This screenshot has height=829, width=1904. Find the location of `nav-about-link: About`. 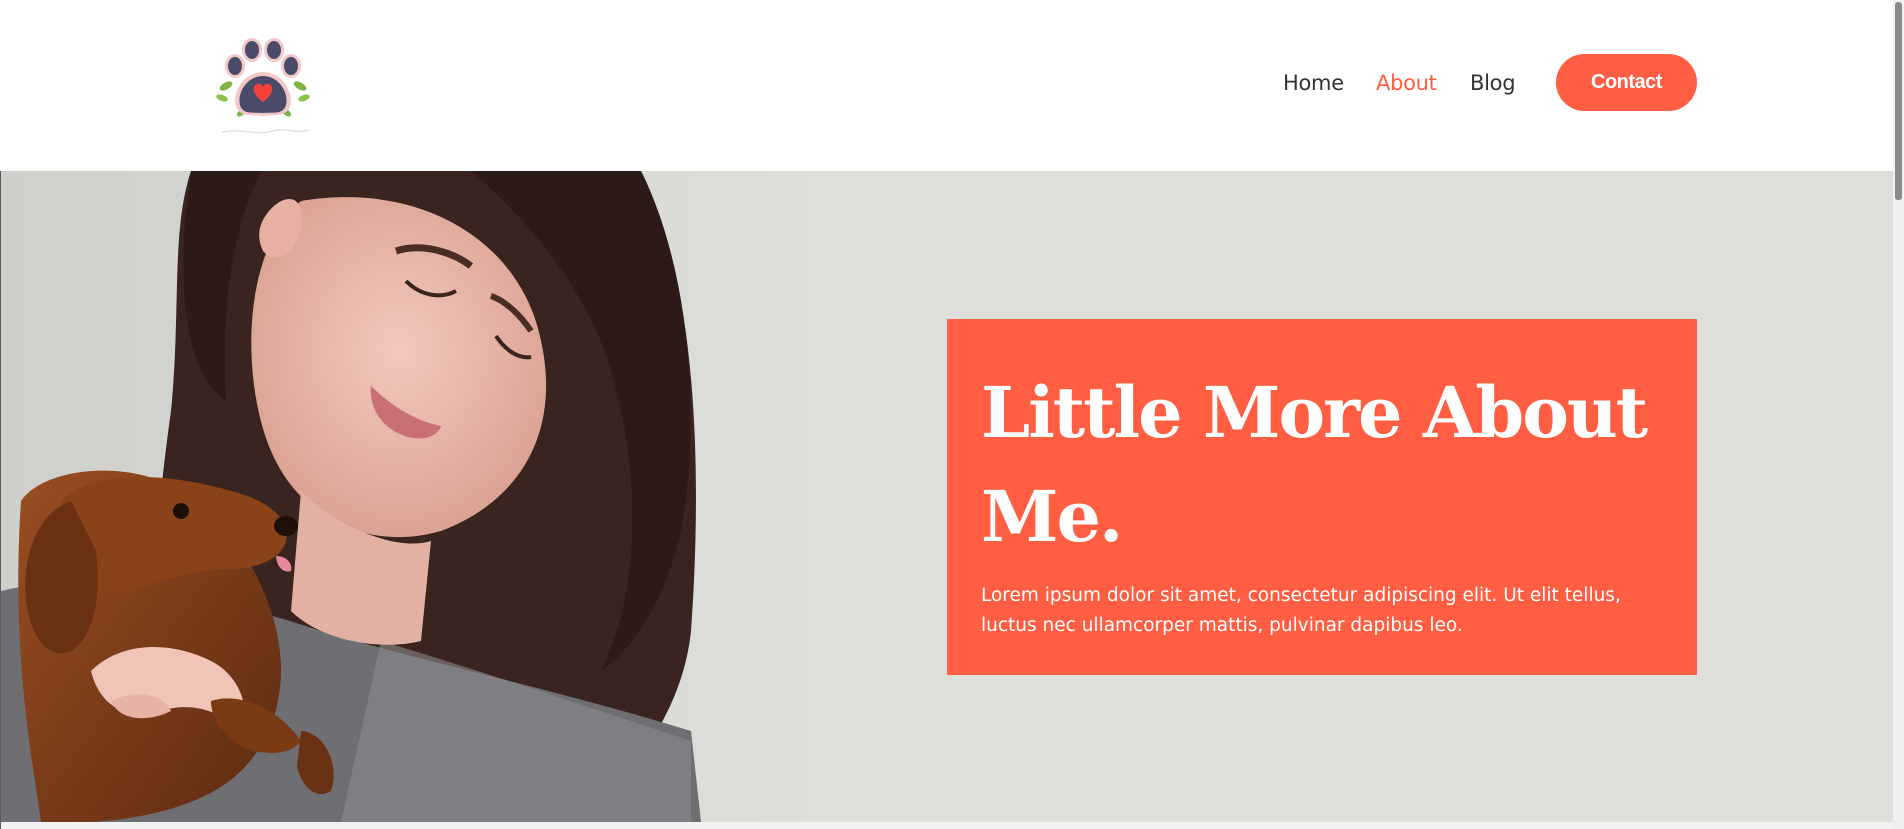

nav-about-link: About is located at coordinates (1406, 83).